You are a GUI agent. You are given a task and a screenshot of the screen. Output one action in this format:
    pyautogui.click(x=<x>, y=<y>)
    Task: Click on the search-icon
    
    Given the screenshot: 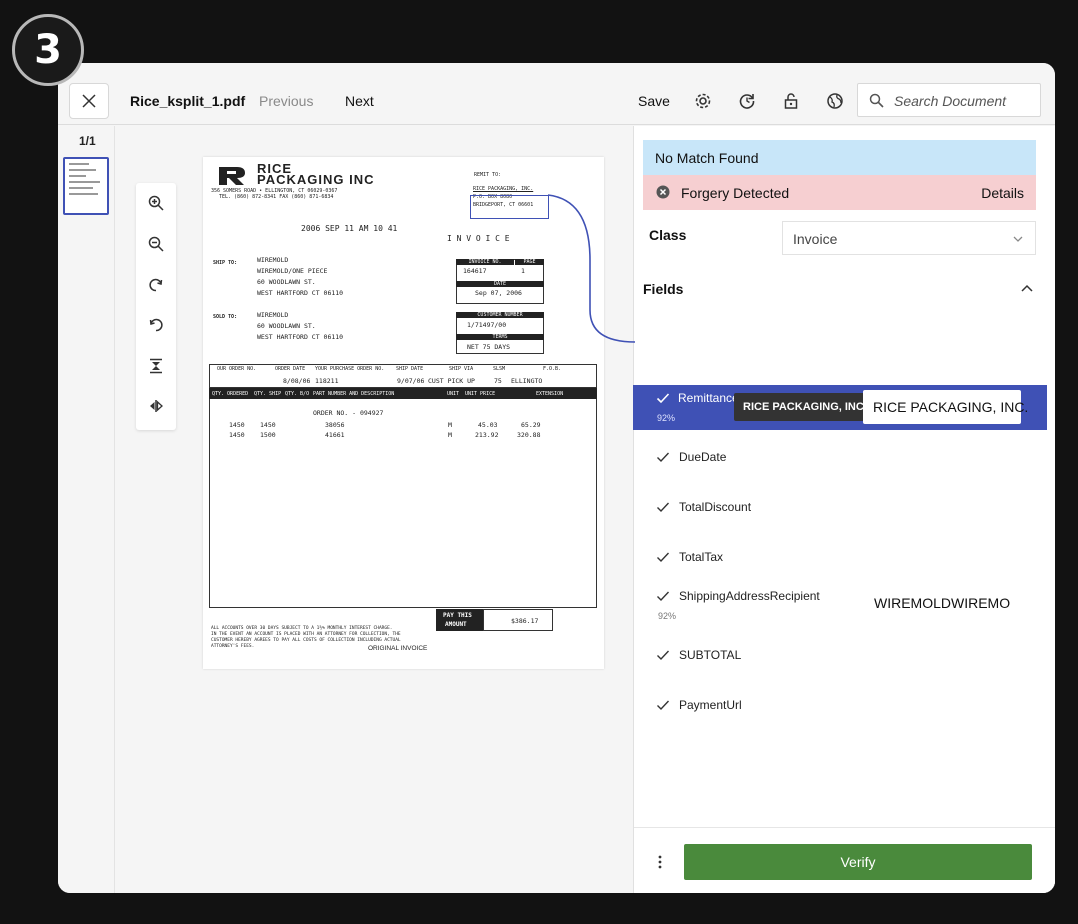 What is the action you would take?
    pyautogui.click(x=876, y=100)
    